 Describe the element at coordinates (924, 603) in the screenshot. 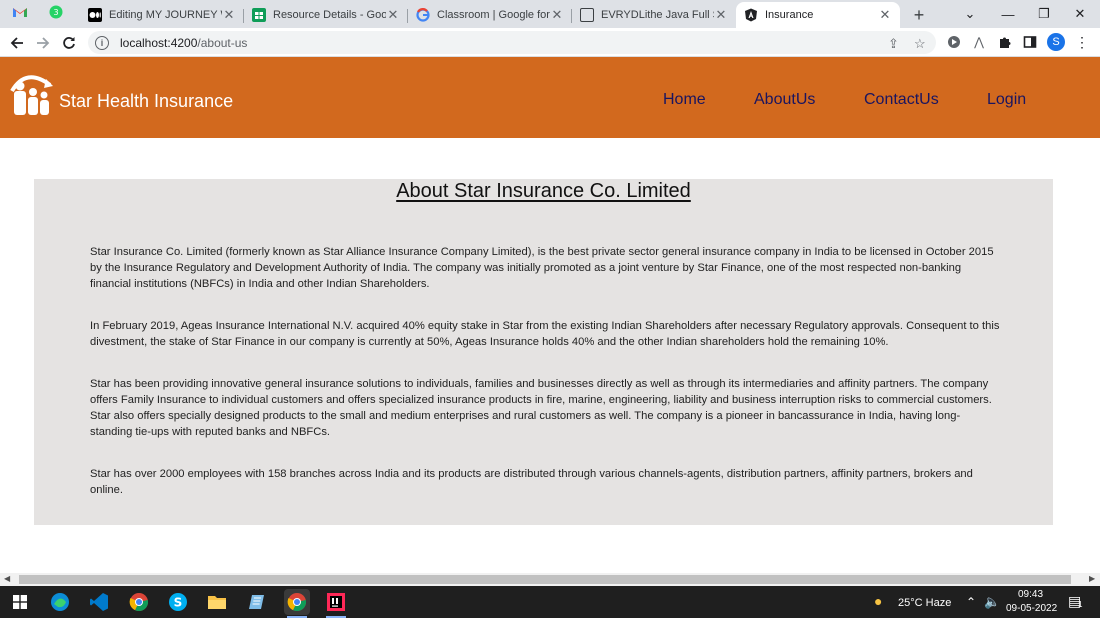

I see `weather-text: 25°C Haze` at that location.